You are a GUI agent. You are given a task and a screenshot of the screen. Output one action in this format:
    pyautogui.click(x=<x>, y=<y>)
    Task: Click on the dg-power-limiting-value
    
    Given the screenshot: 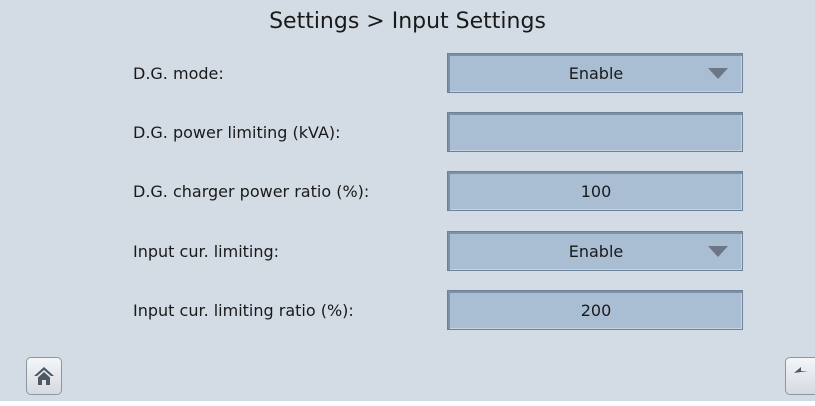 What is the action you would take?
    pyautogui.click(x=596, y=133)
    